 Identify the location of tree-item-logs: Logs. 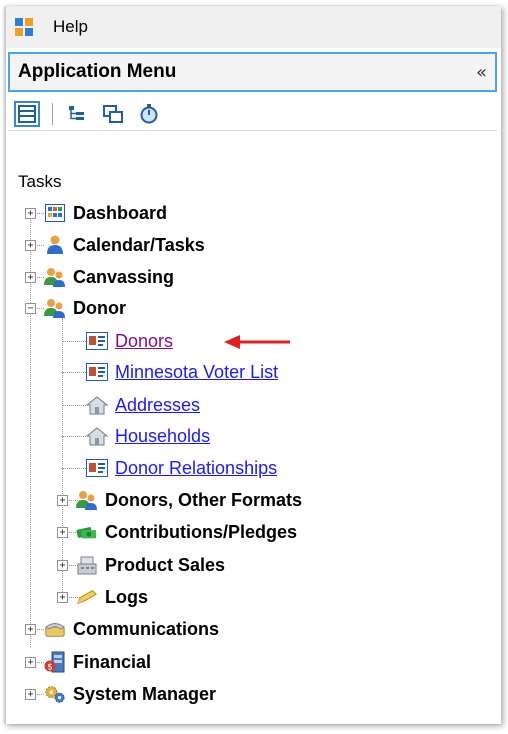
(112, 597).